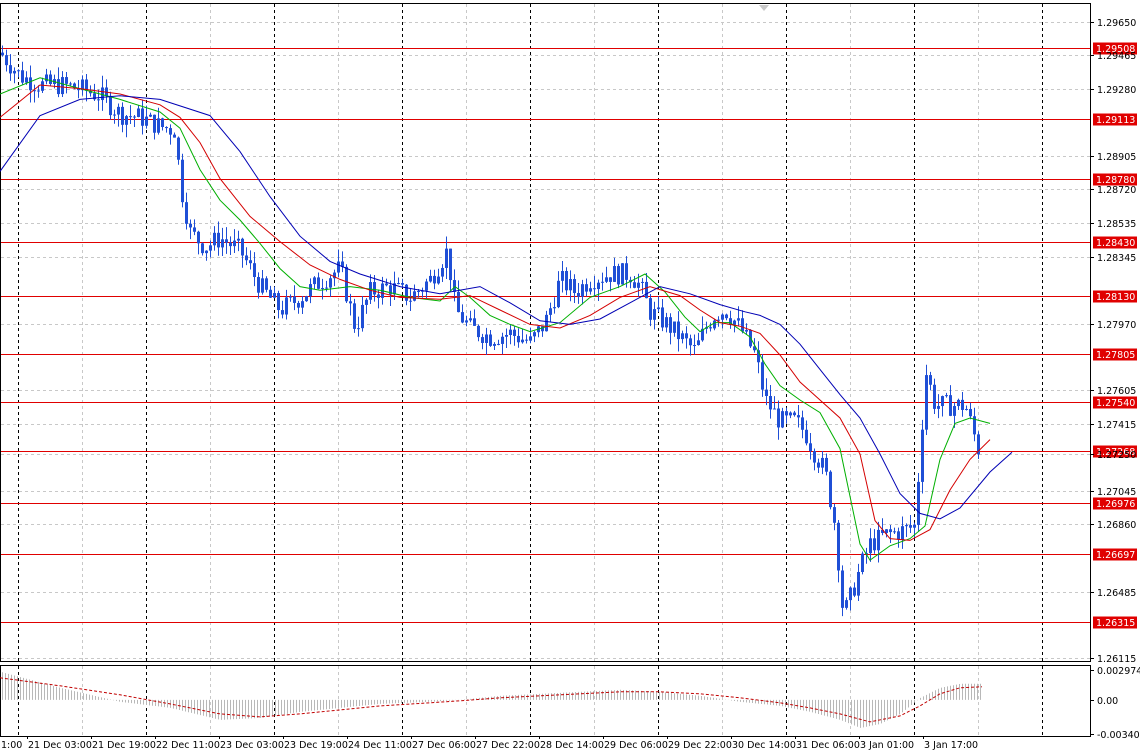  What do you see at coordinates (1115, 354) in the screenshot?
I see `level-label: 1.27805` at bounding box center [1115, 354].